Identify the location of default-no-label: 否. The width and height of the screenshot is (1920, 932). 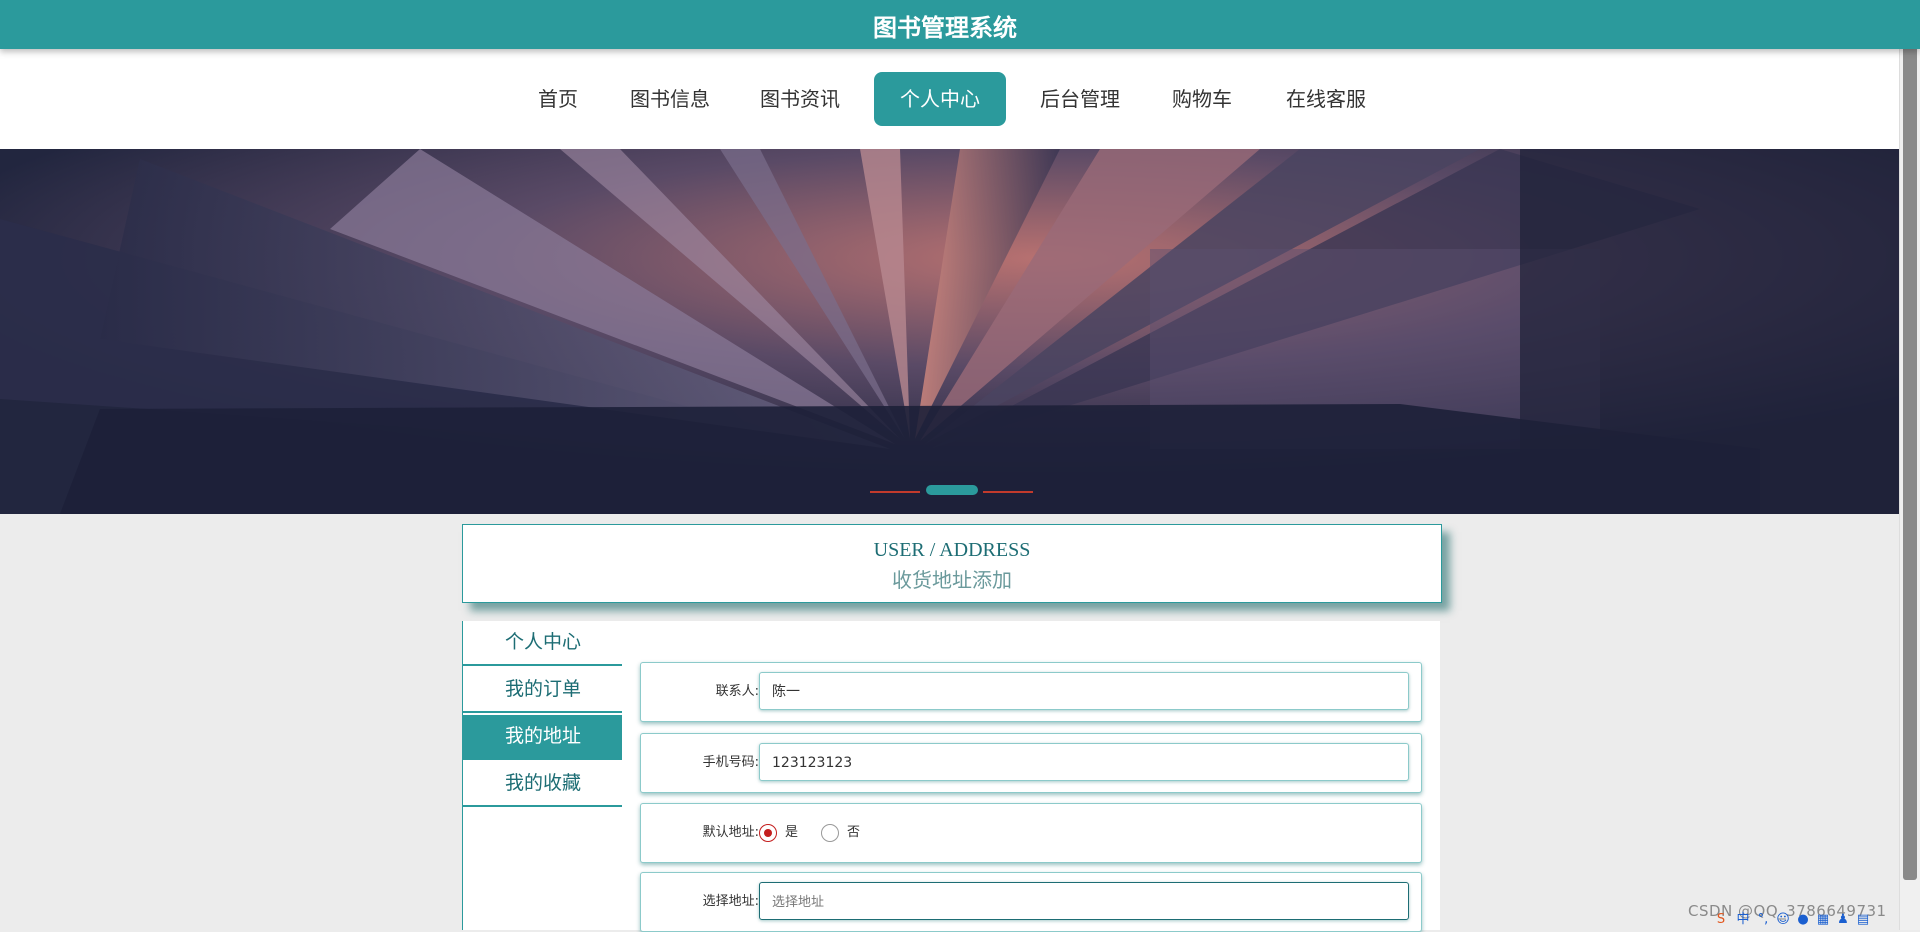
(854, 832).